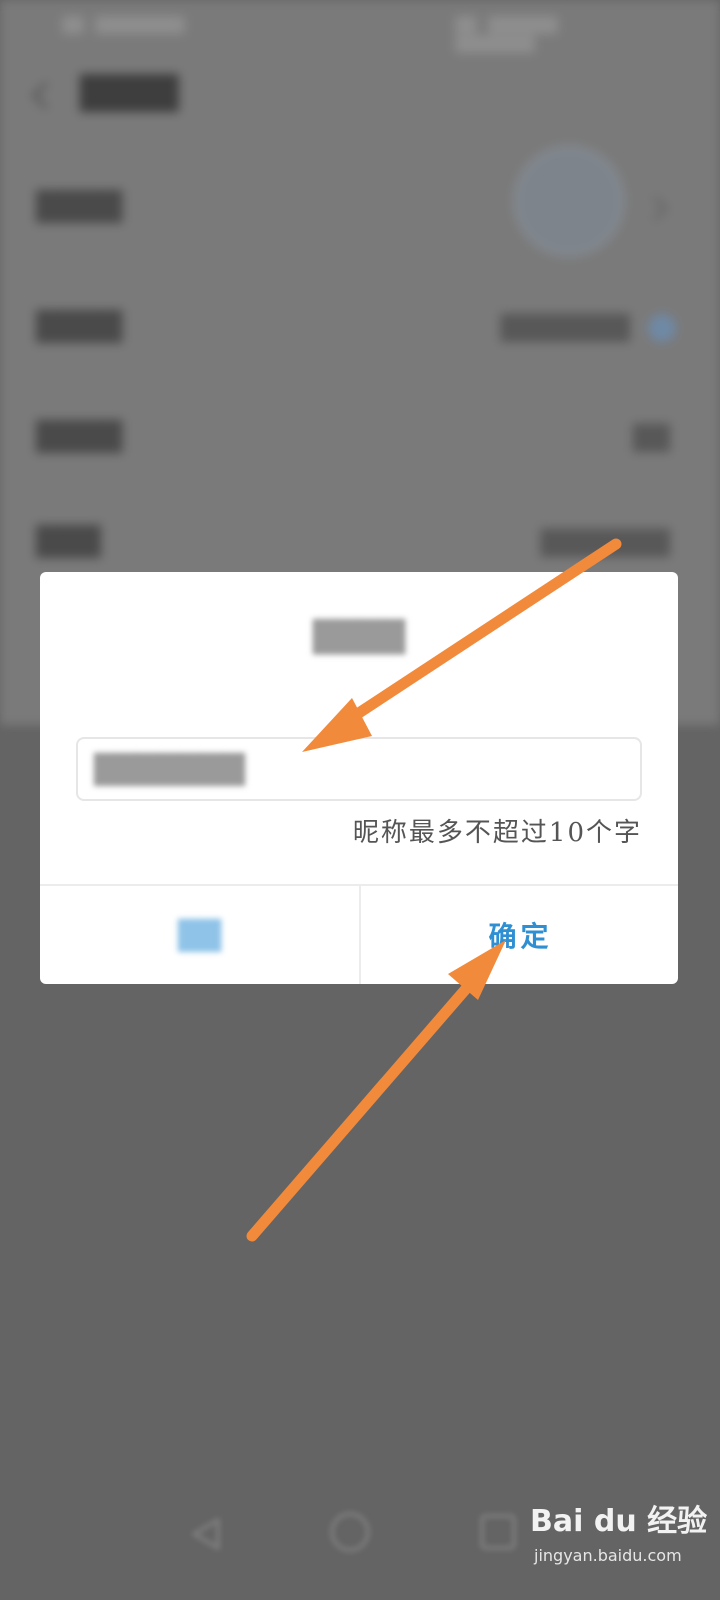 Image resolution: width=720 pixels, height=1600 pixels. I want to click on notification-icon, so click(466, 24).